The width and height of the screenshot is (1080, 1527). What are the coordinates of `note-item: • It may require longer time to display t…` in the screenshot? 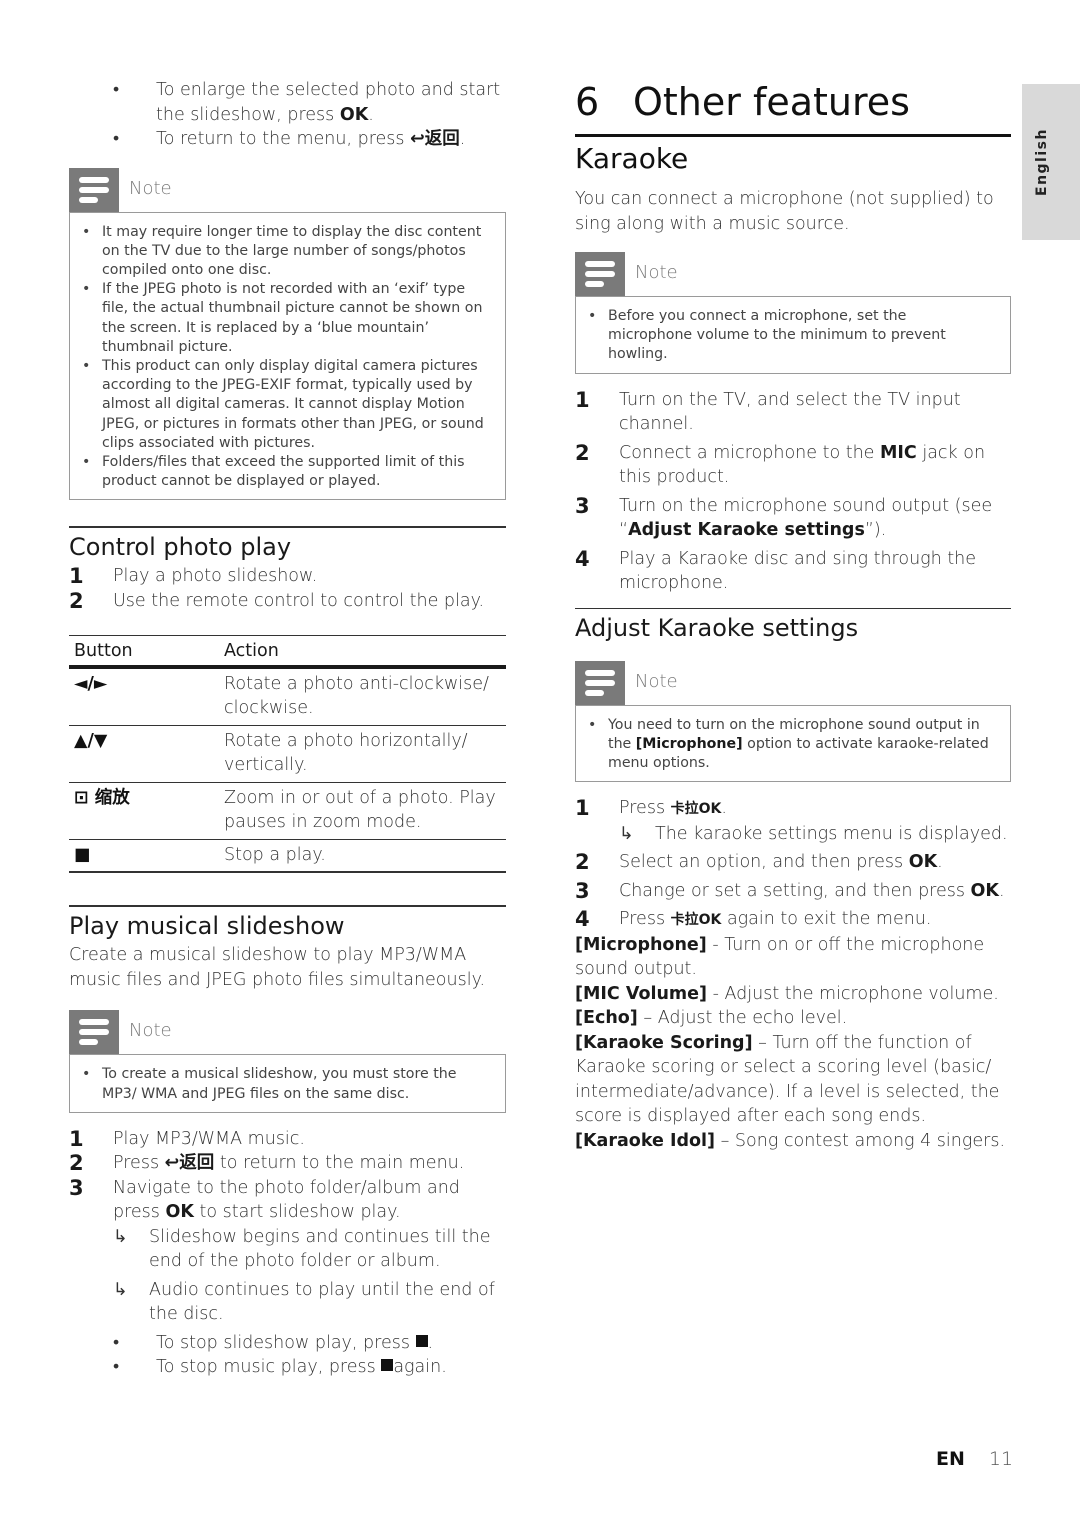 It's located at (282, 250).